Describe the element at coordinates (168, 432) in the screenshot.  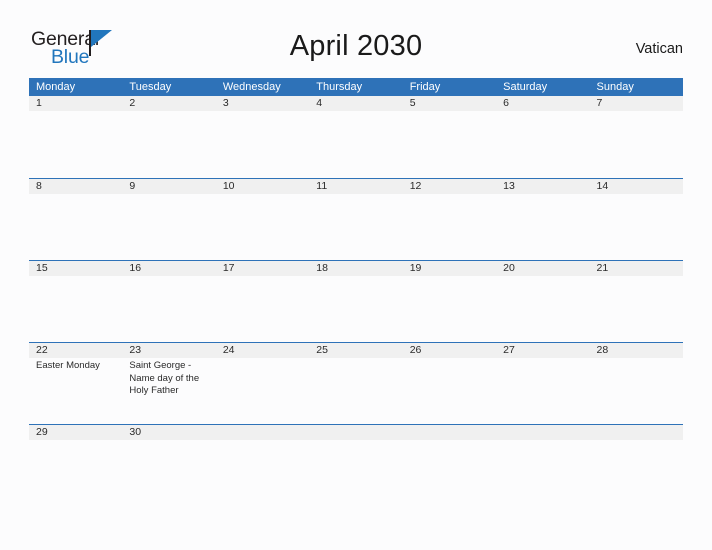
I see `day-number: 30` at that location.